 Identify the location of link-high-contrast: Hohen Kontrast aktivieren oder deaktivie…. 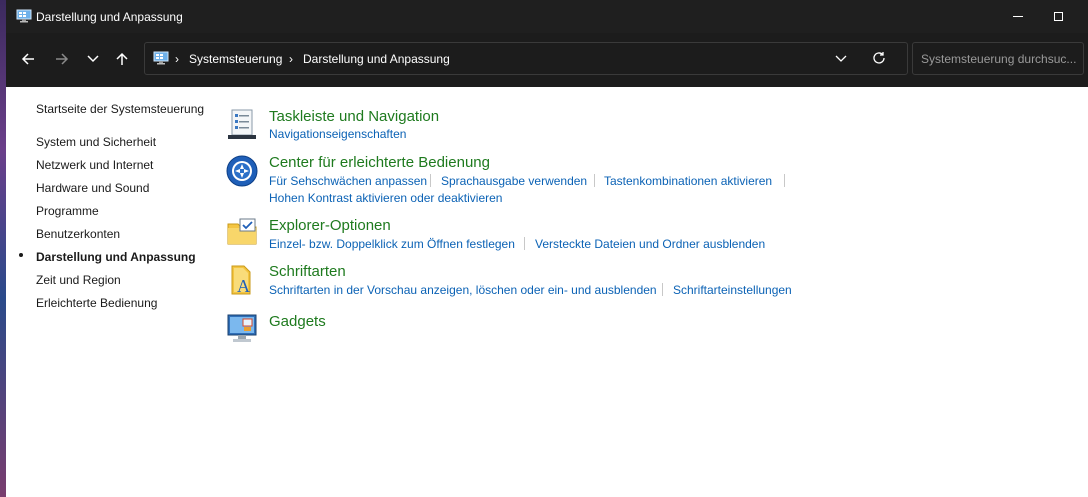
(385, 198).